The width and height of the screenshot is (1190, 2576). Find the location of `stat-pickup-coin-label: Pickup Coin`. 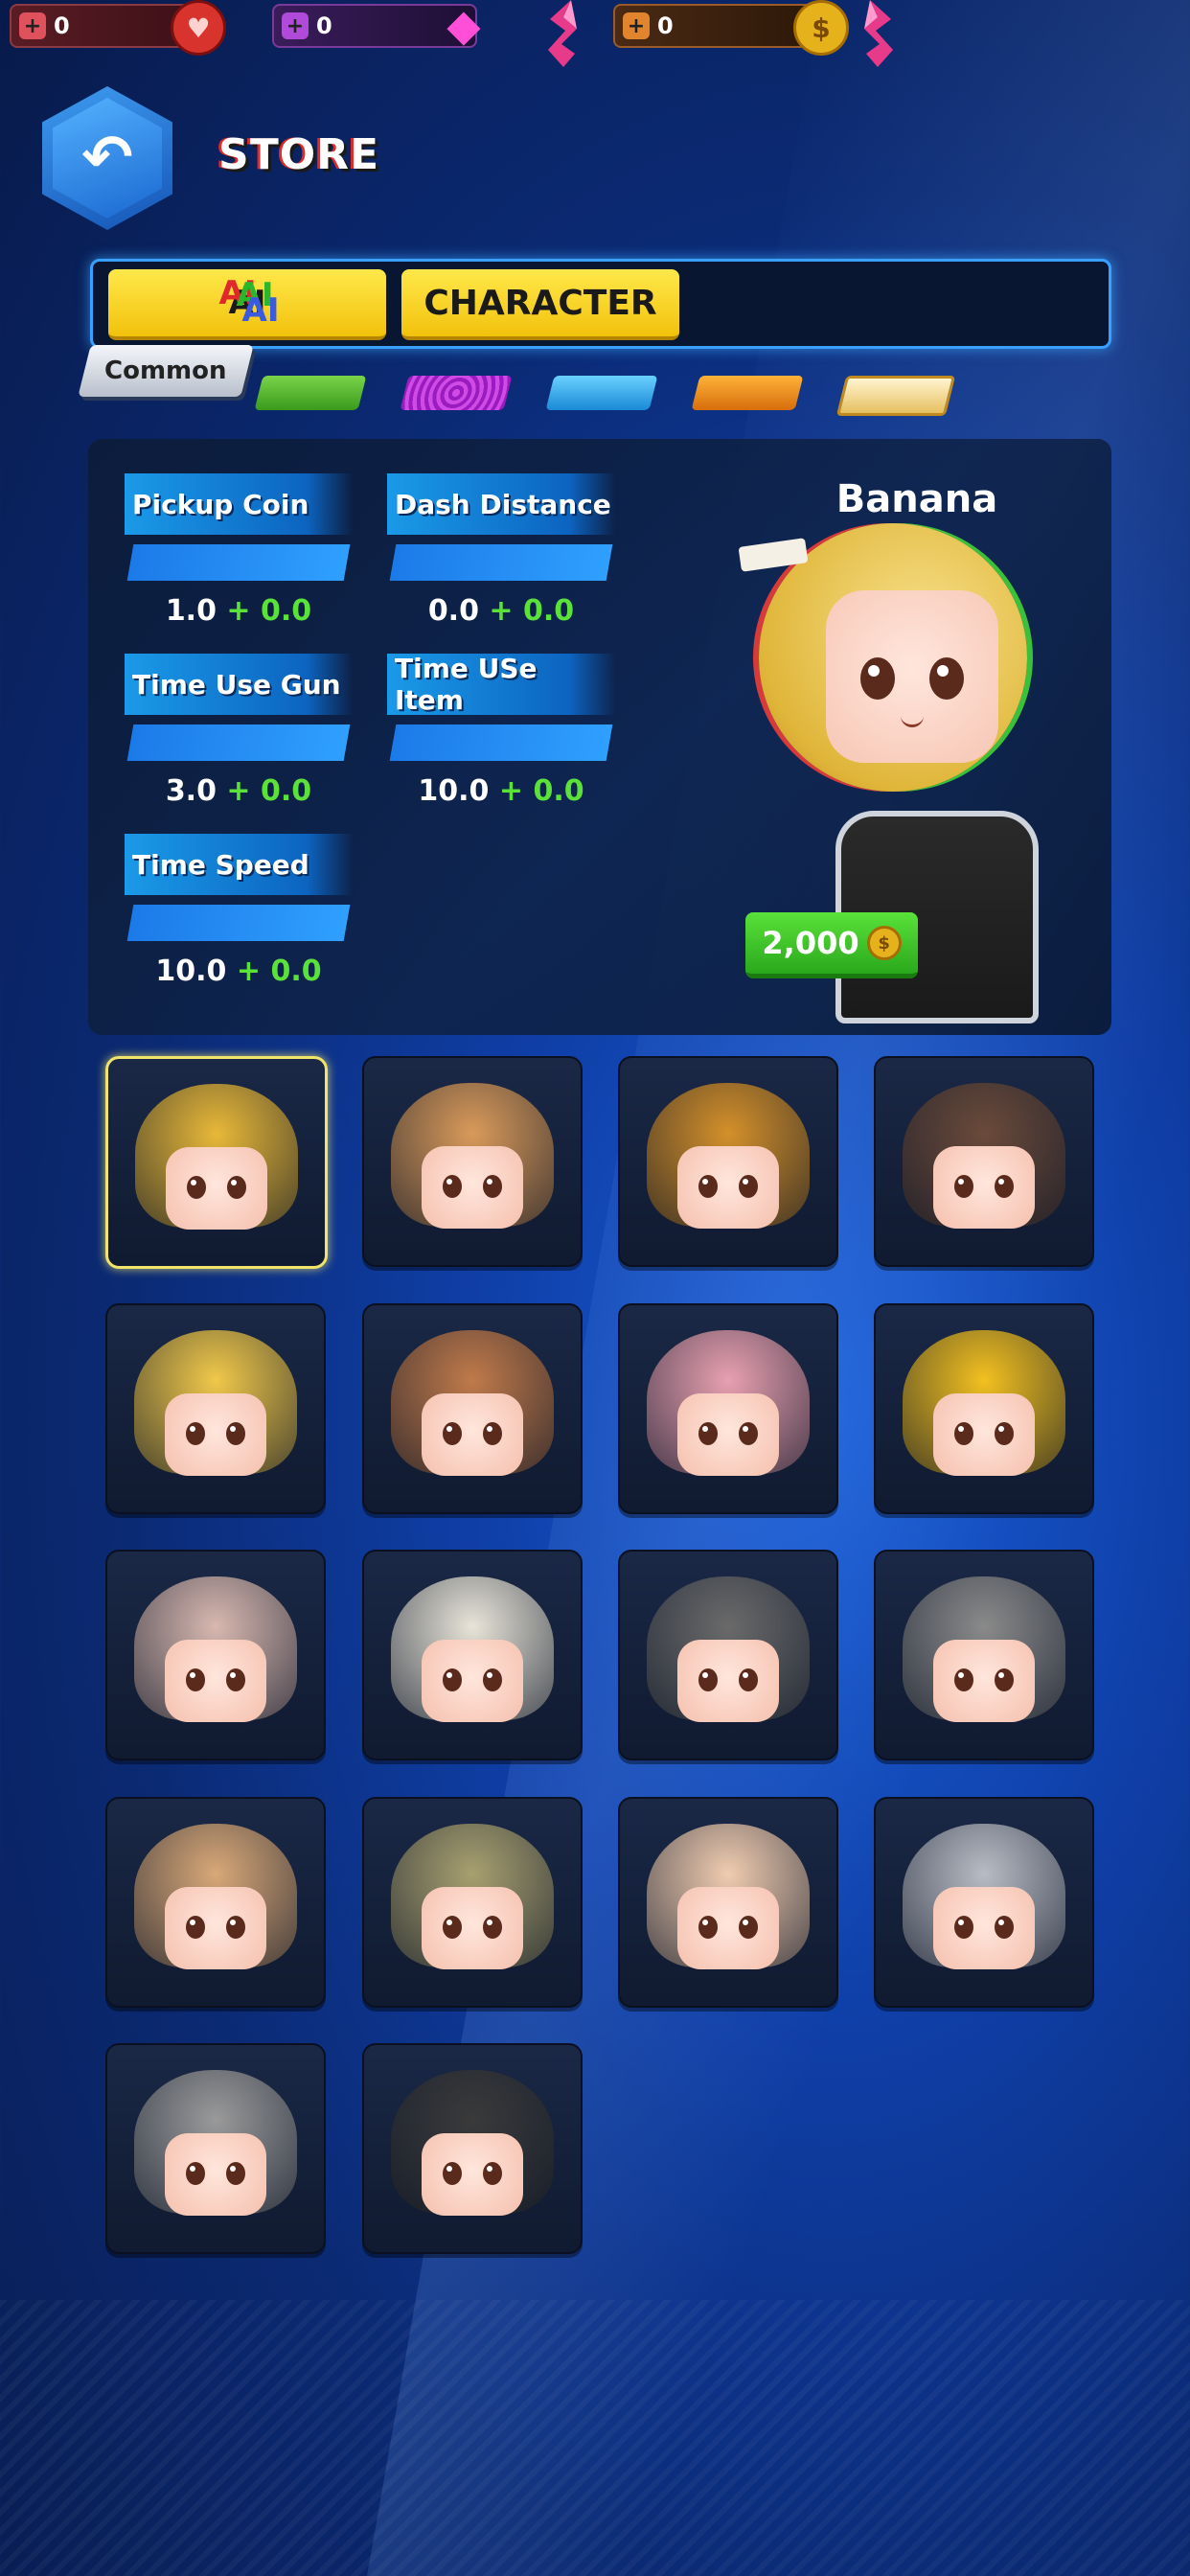

stat-pickup-coin-label: Pickup Coin is located at coordinates (239, 504).